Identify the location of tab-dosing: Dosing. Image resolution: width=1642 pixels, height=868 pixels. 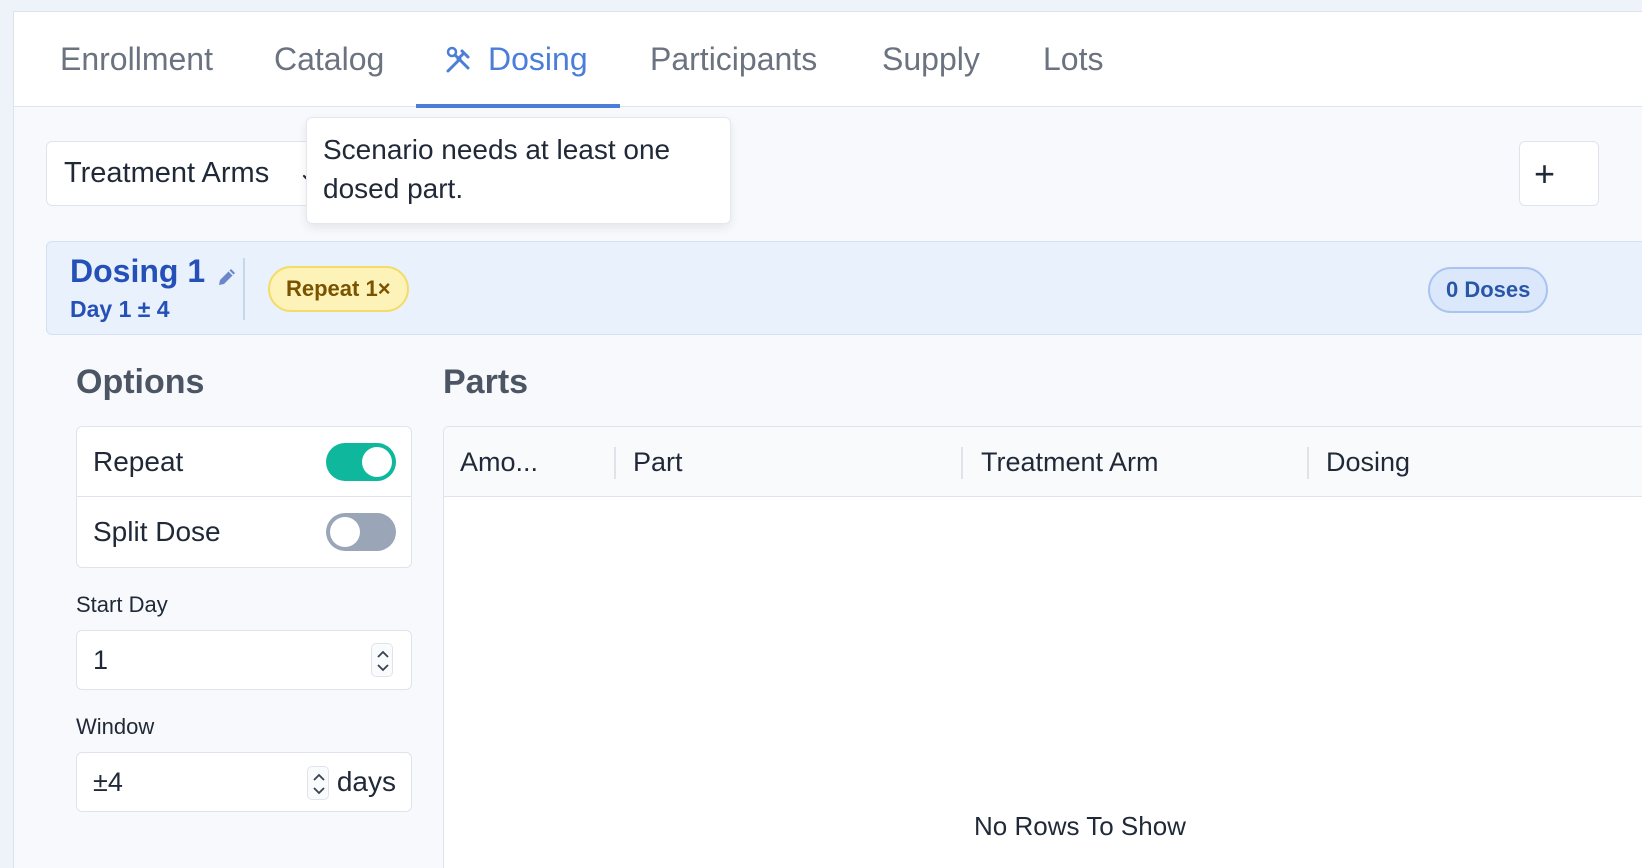
(516, 59).